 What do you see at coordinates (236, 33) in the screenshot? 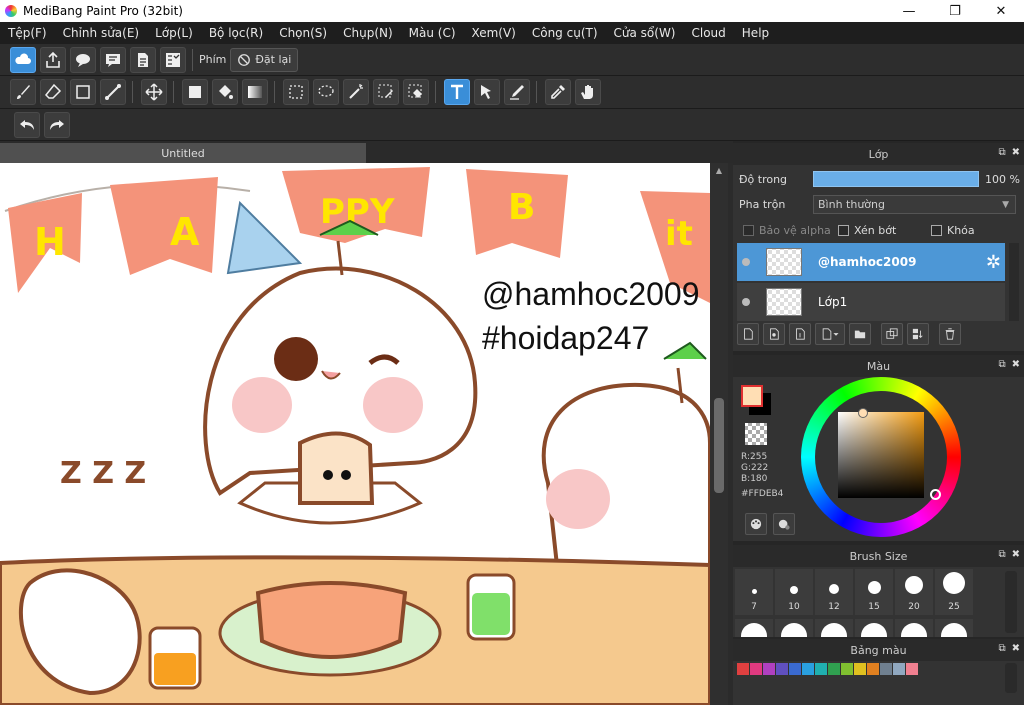
I see `menu-filter: Bộ lọc(R)` at bounding box center [236, 33].